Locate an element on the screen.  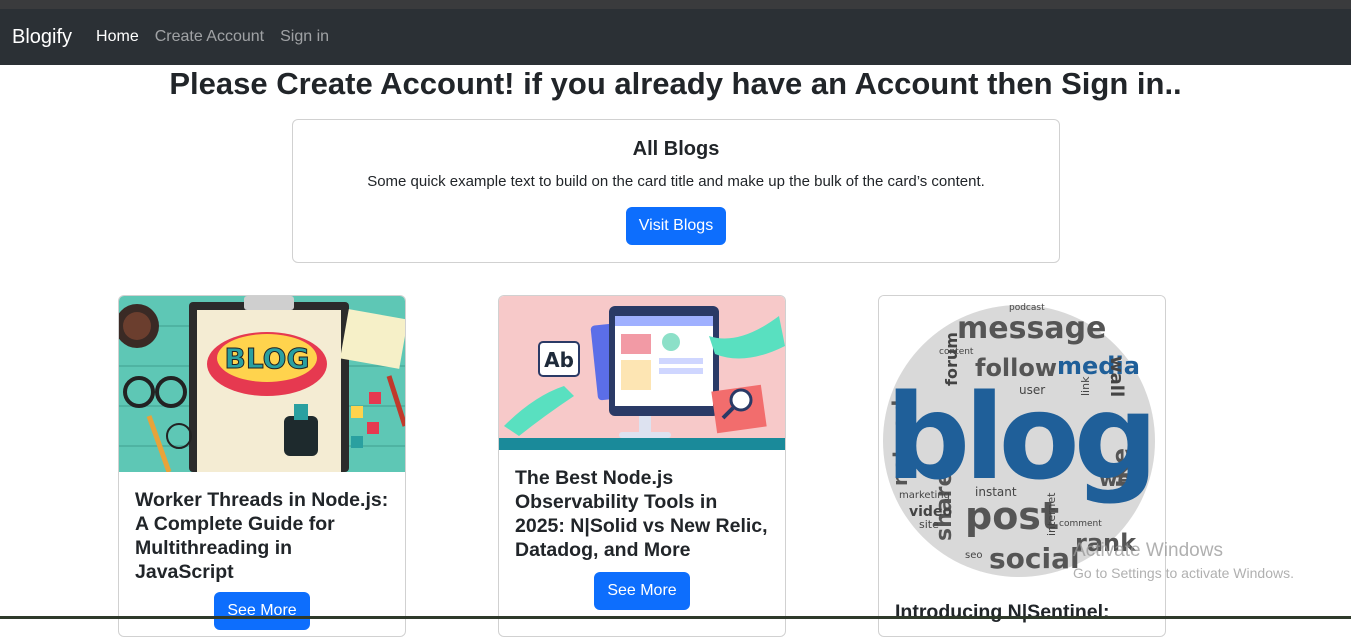
wordcloud-word: message is located at coordinates (1031, 328).